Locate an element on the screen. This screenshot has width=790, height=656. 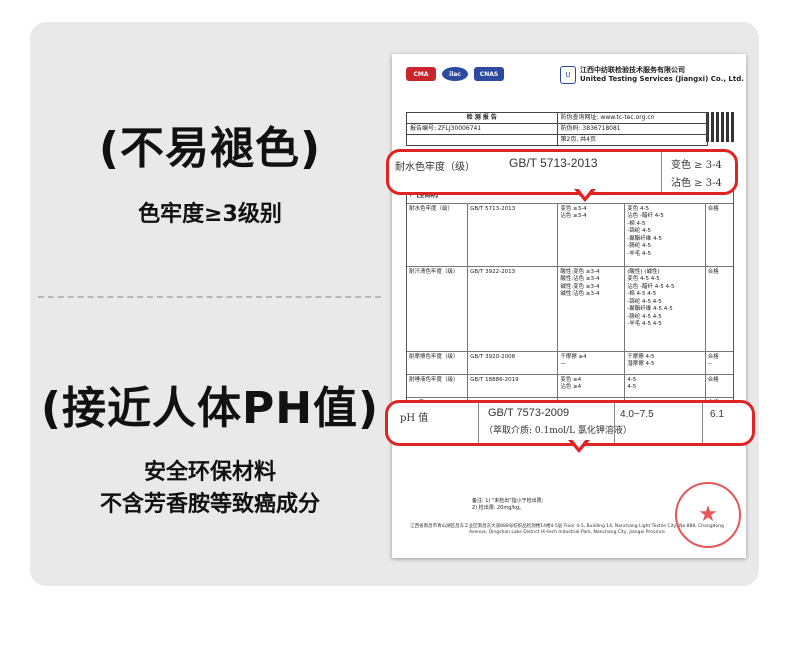
org-name-cn: 江西中纺联检验技术服务有限公司 is located at coordinates (632, 70).